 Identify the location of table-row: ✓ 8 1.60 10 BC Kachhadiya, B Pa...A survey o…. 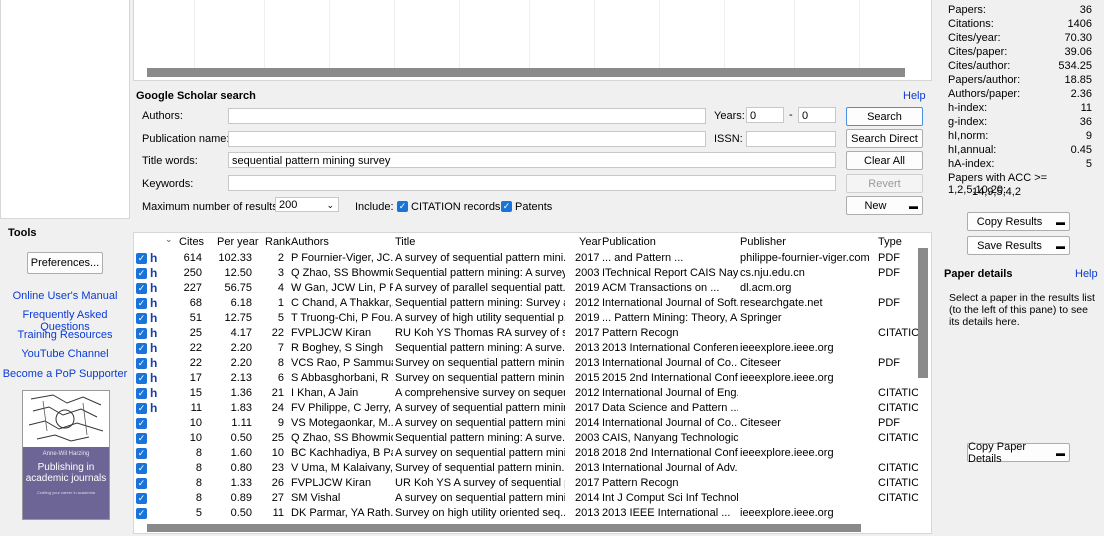
(526, 453).